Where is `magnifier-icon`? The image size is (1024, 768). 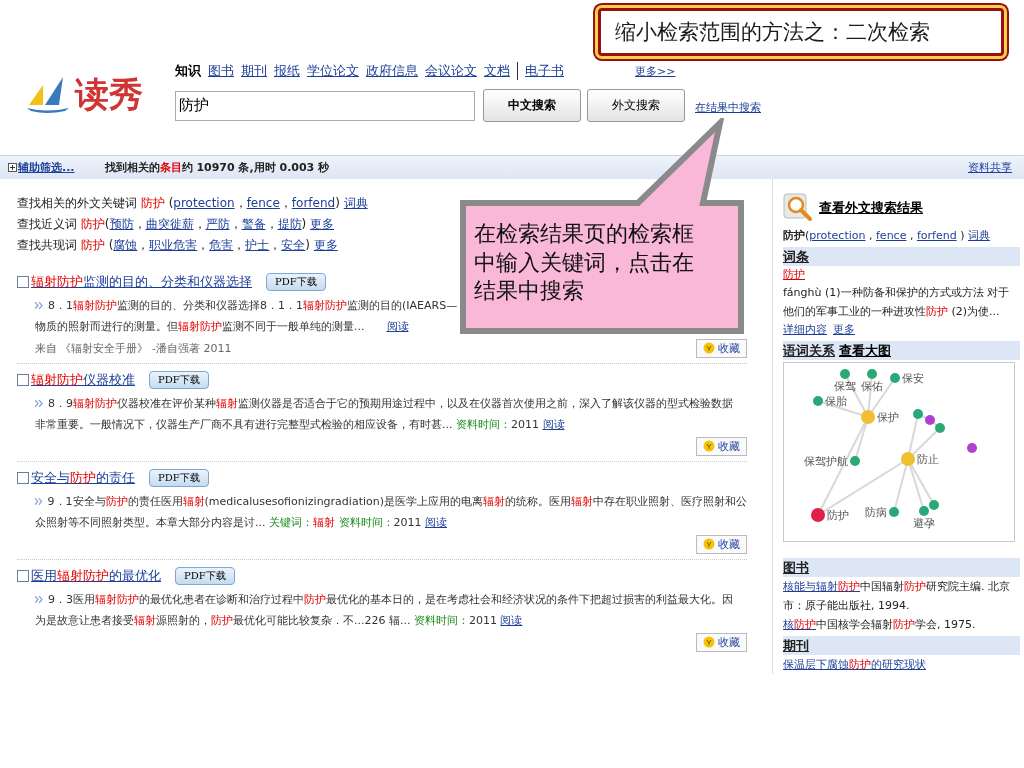 magnifier-icon is located at coordinates (798, 208).